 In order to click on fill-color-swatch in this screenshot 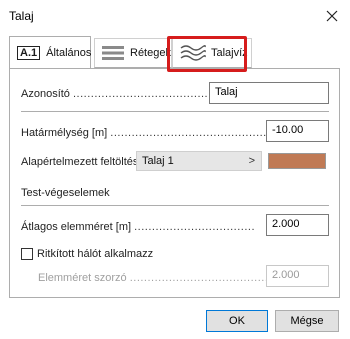, I will do `click(297, 161)`.